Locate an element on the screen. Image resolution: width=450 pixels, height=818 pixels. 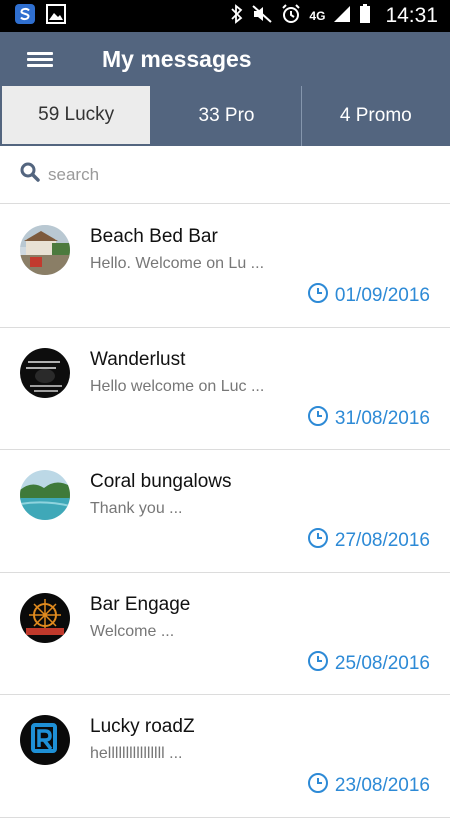
date-text: 23/08/2016 is located at coordinates (382, 785).